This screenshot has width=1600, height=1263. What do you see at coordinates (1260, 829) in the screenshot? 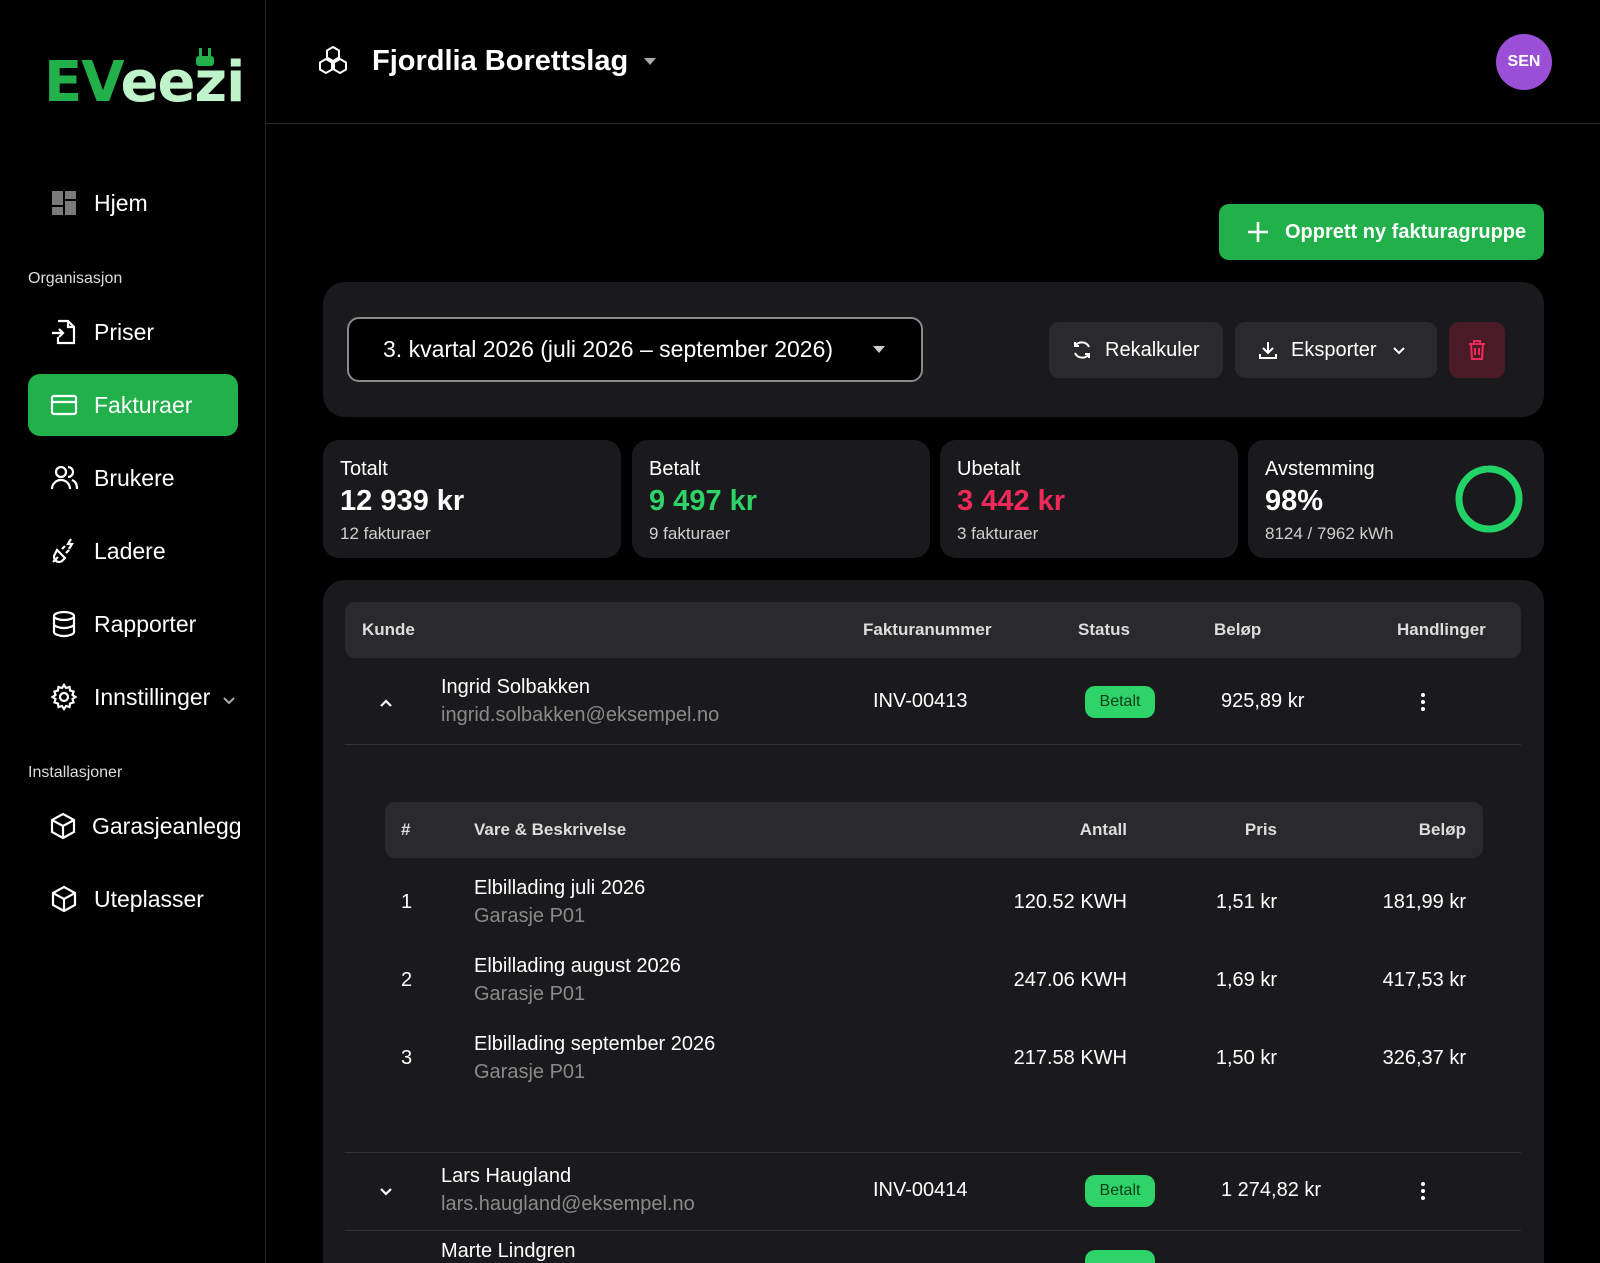
I see `col-price: Pris` at bounding box center [1260, 829].